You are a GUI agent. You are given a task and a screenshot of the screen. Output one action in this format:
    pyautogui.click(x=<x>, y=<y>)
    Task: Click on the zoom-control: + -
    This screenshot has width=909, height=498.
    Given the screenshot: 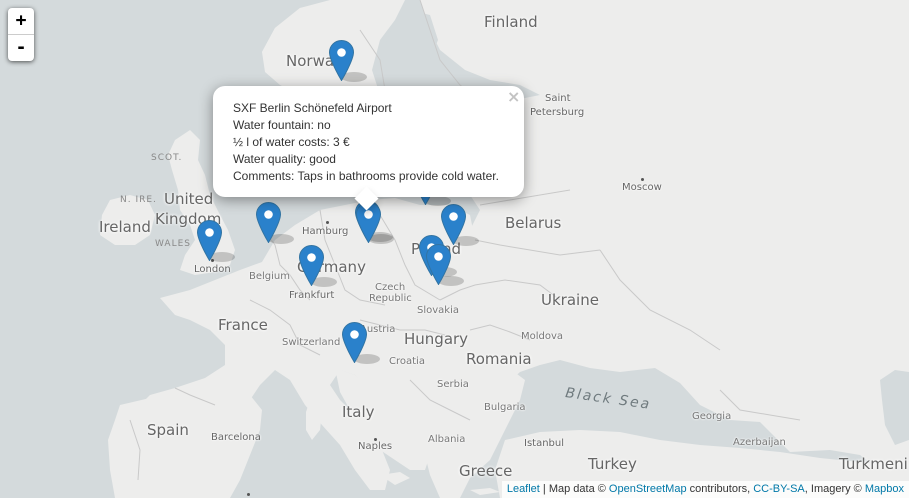 What is the action you would take?
    pyautogui.click(x=21, y=34)
    